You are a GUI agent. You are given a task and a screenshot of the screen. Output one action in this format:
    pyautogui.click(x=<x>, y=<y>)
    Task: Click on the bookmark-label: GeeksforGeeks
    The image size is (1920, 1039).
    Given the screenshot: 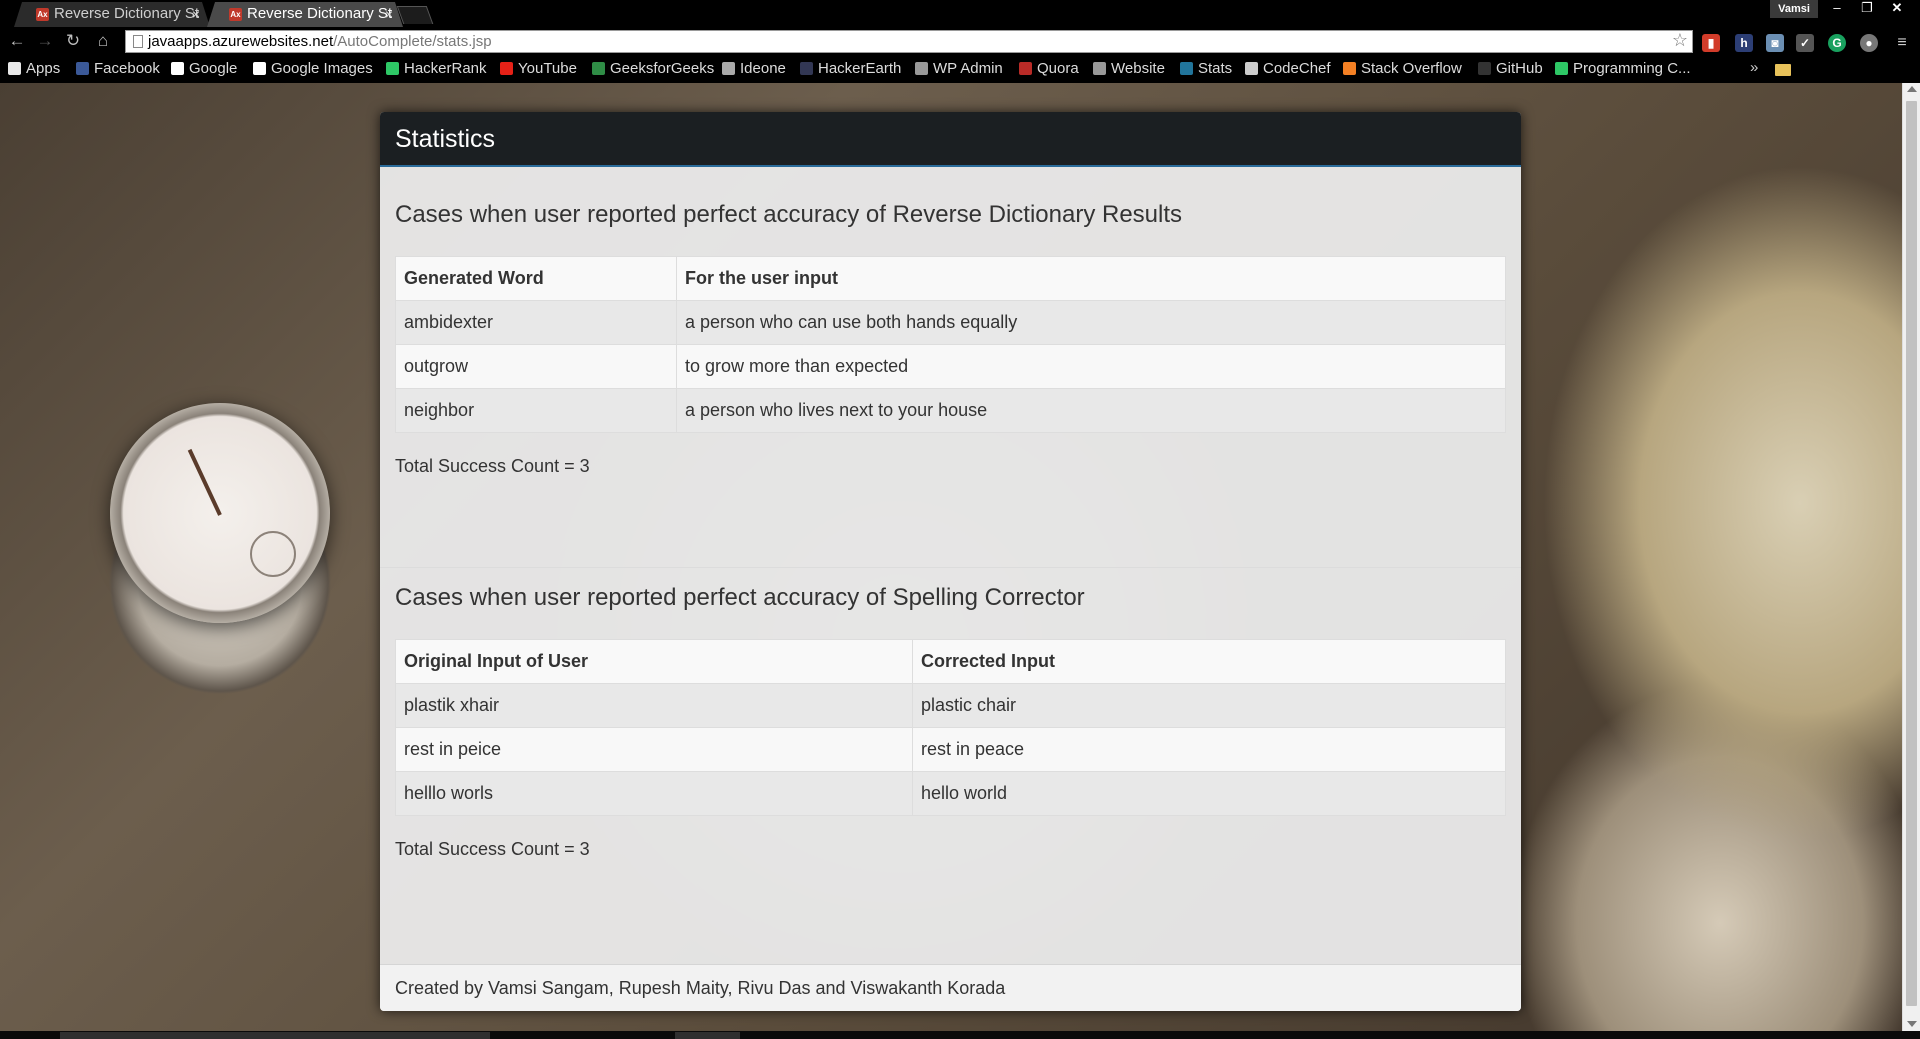 What is the action you would take?
    pyautogui.click(x=662, y=68)
    